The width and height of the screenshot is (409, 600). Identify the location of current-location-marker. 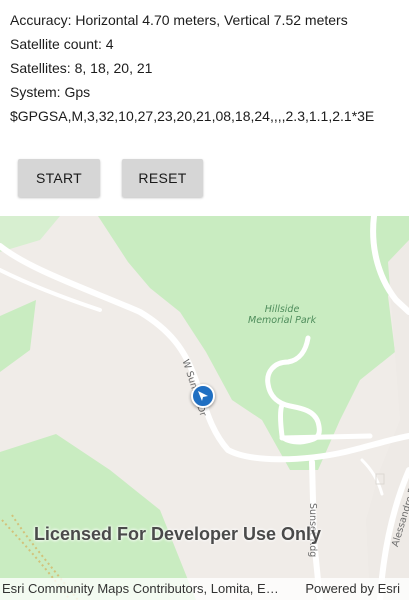
(203, 396).